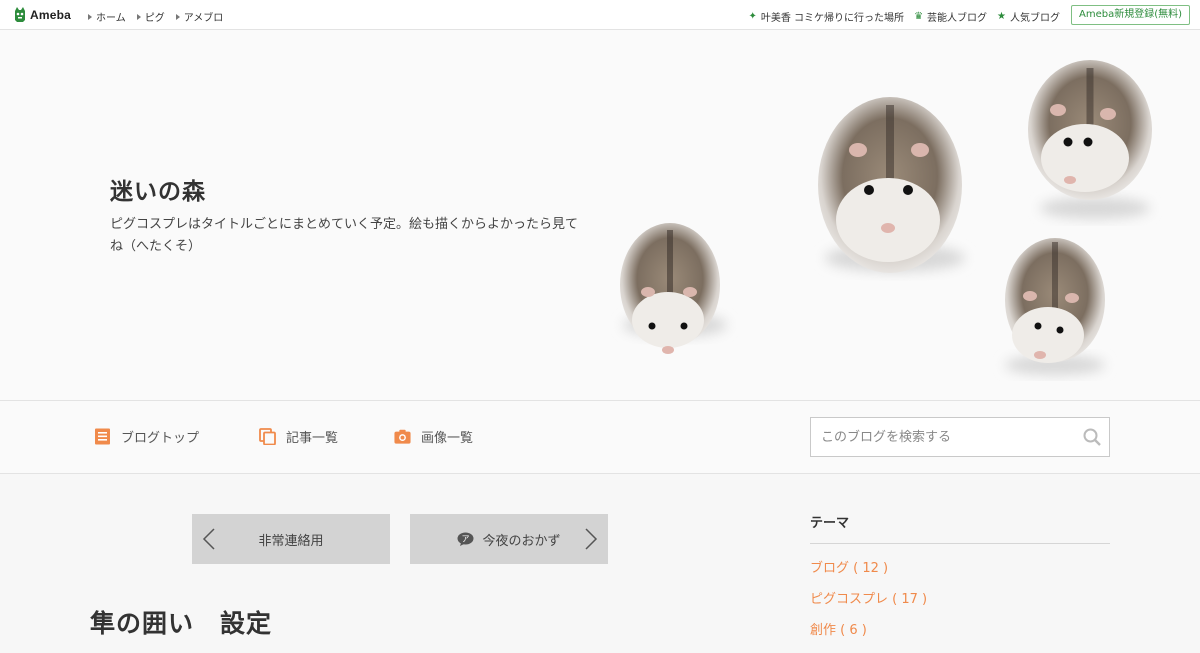 The image size is (1200, 653). Describe the element at coordinates (51, 14) in the screenshot. I see `logo-text: Ameba` at that location.